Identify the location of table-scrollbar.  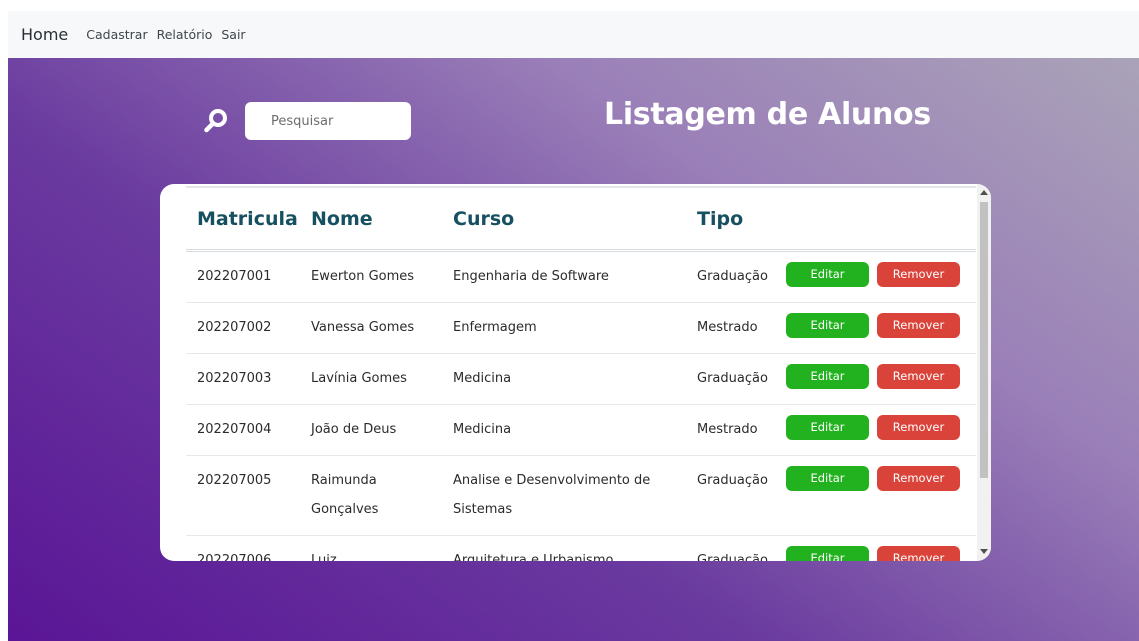
(984, 372).